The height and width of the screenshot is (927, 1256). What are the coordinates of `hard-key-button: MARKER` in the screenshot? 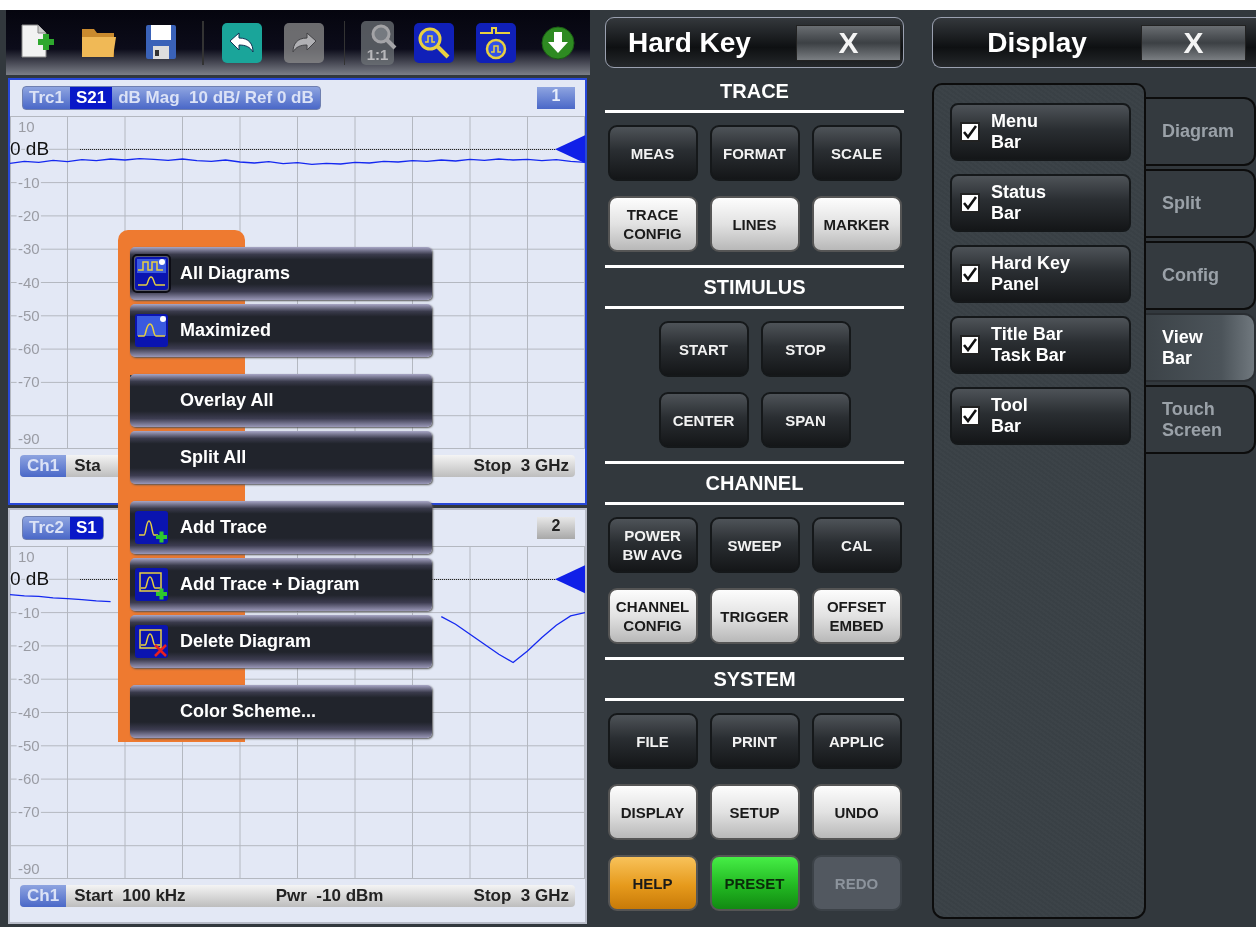 It's located at (856, 224).